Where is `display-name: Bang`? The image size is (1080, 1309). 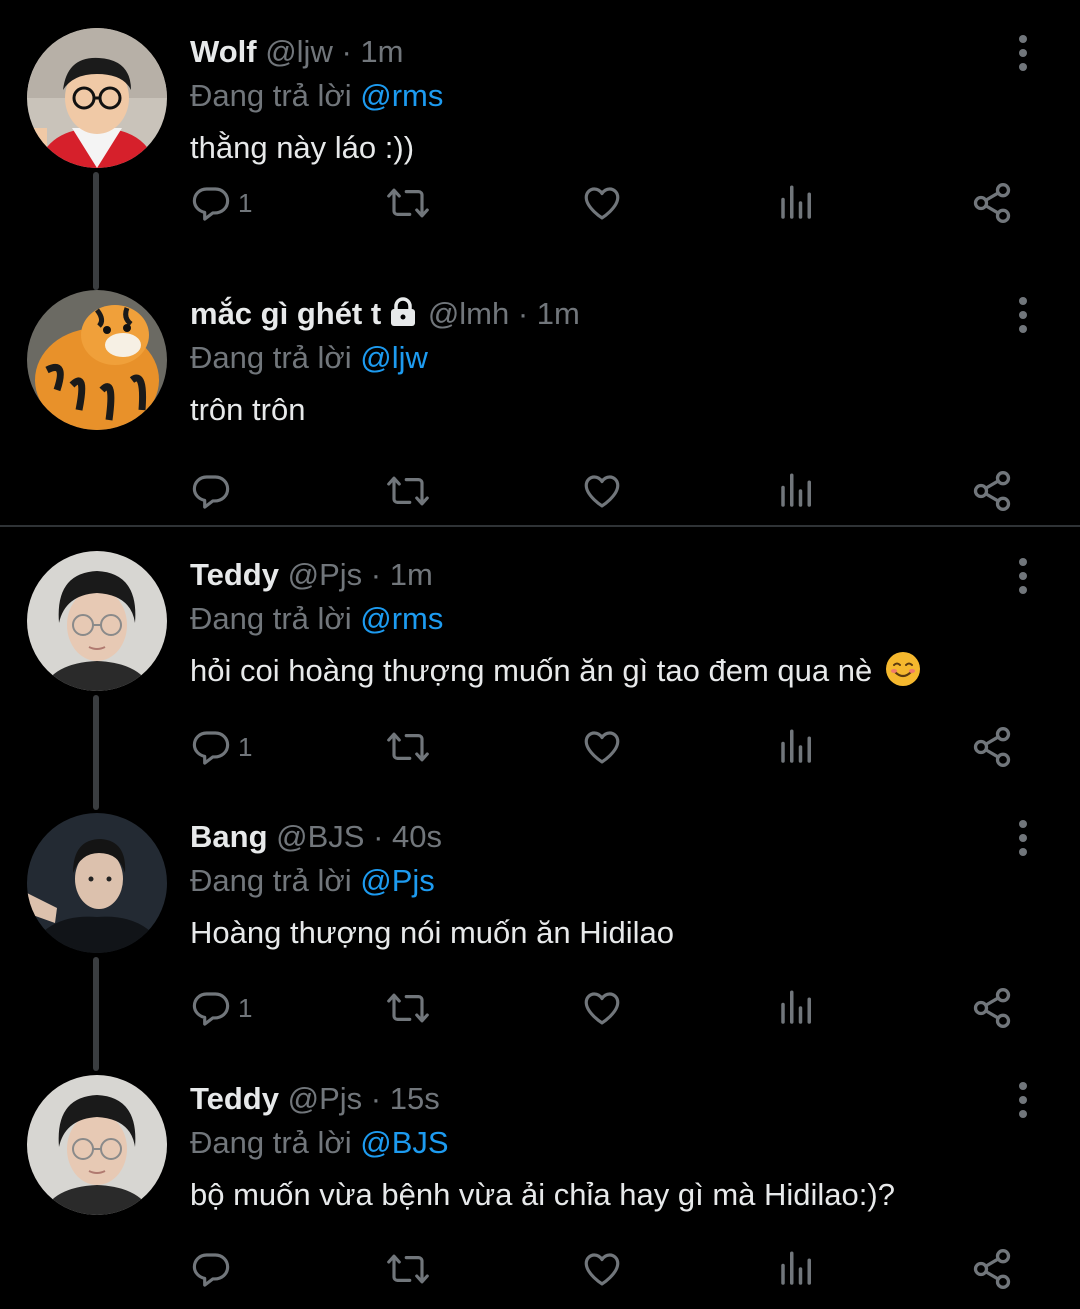 display-name: Bang is located at coordinates (229, 836).